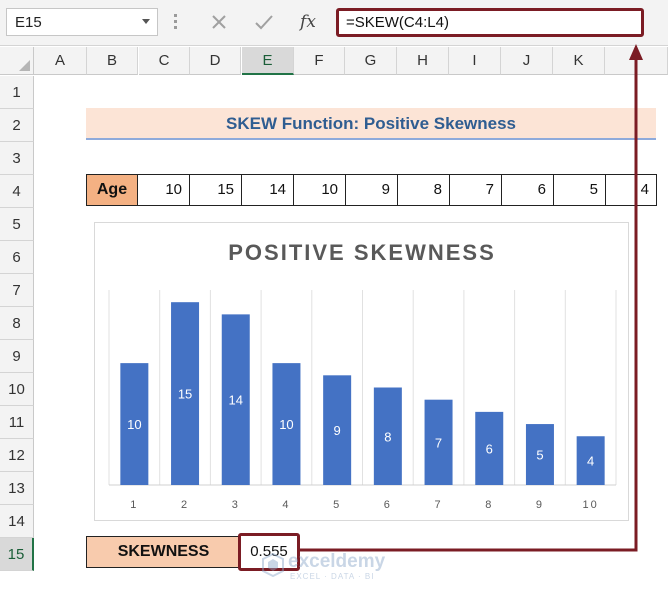  I want to click on age-label-cell: Age, so click(112, 190).